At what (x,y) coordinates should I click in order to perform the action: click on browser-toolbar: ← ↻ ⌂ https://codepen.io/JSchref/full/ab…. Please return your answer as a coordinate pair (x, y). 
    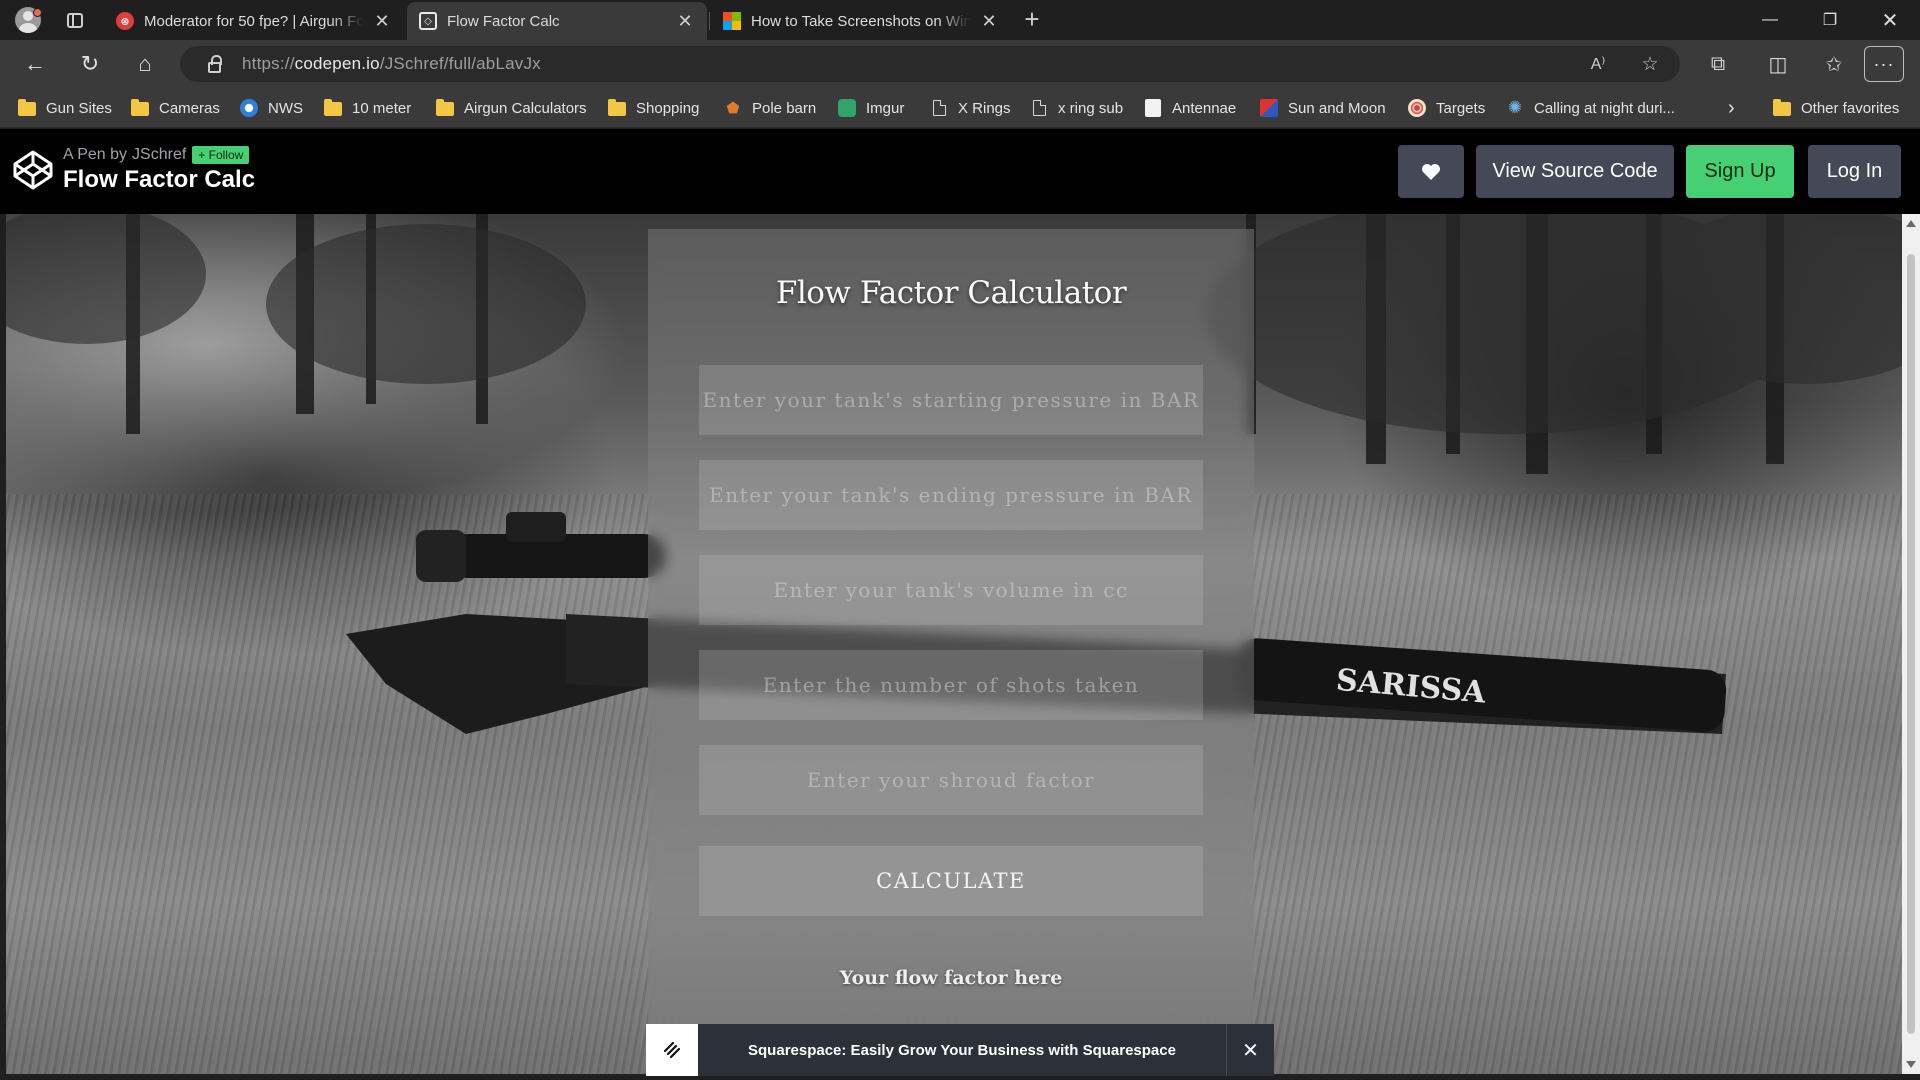
    Looking at the image, I should click on (960, 64).